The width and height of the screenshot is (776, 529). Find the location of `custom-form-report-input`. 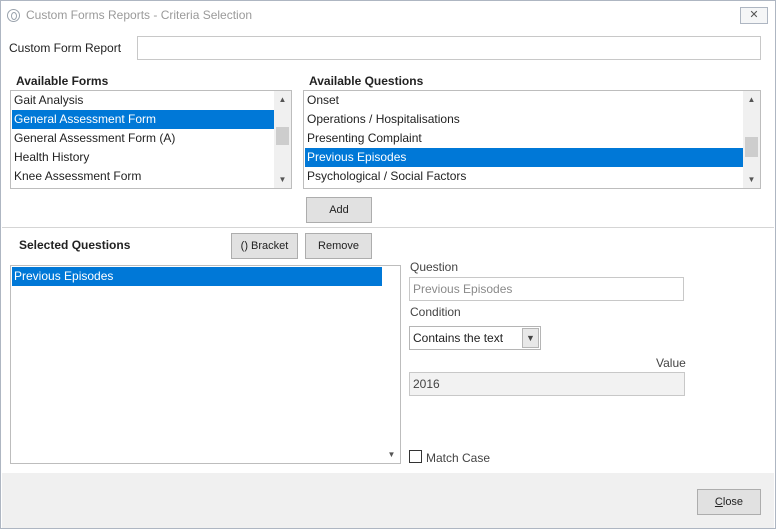

custom-form-report-input is located at coordinates (449, 48).